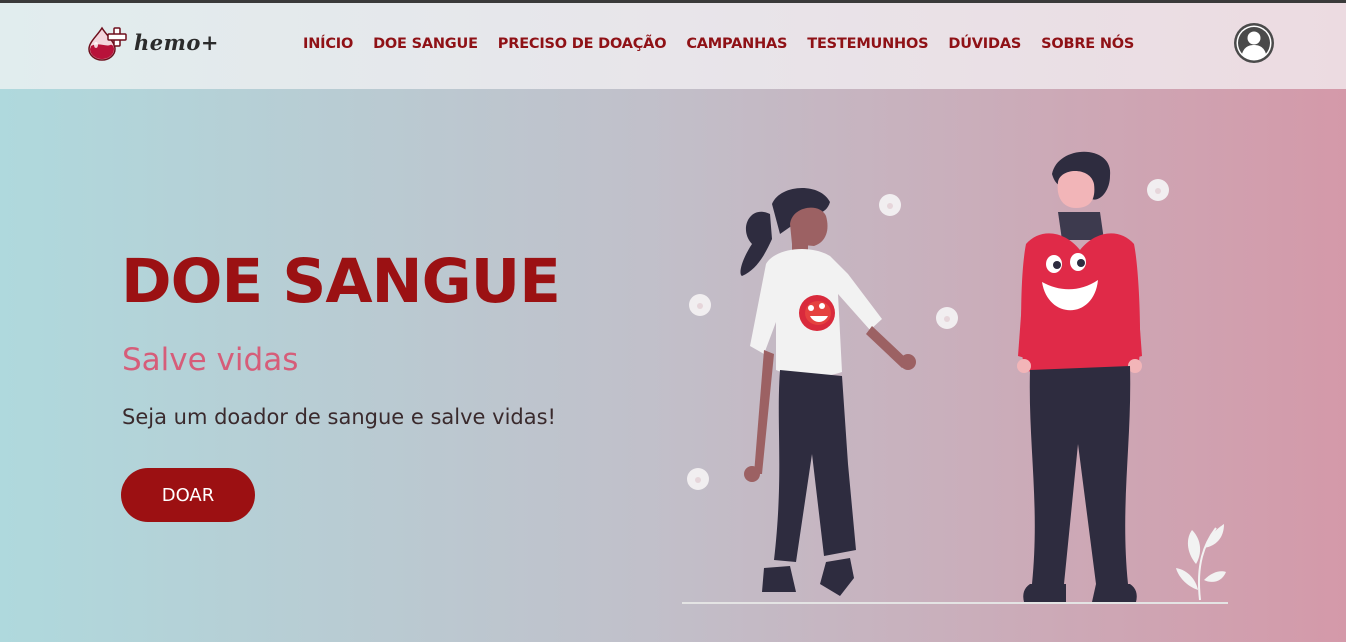 The height and width of the screenshot is (642, 1346). Describe the element at coordinates (188, 495) in the screenshot. I see `donate-button: DOAR` at that location.